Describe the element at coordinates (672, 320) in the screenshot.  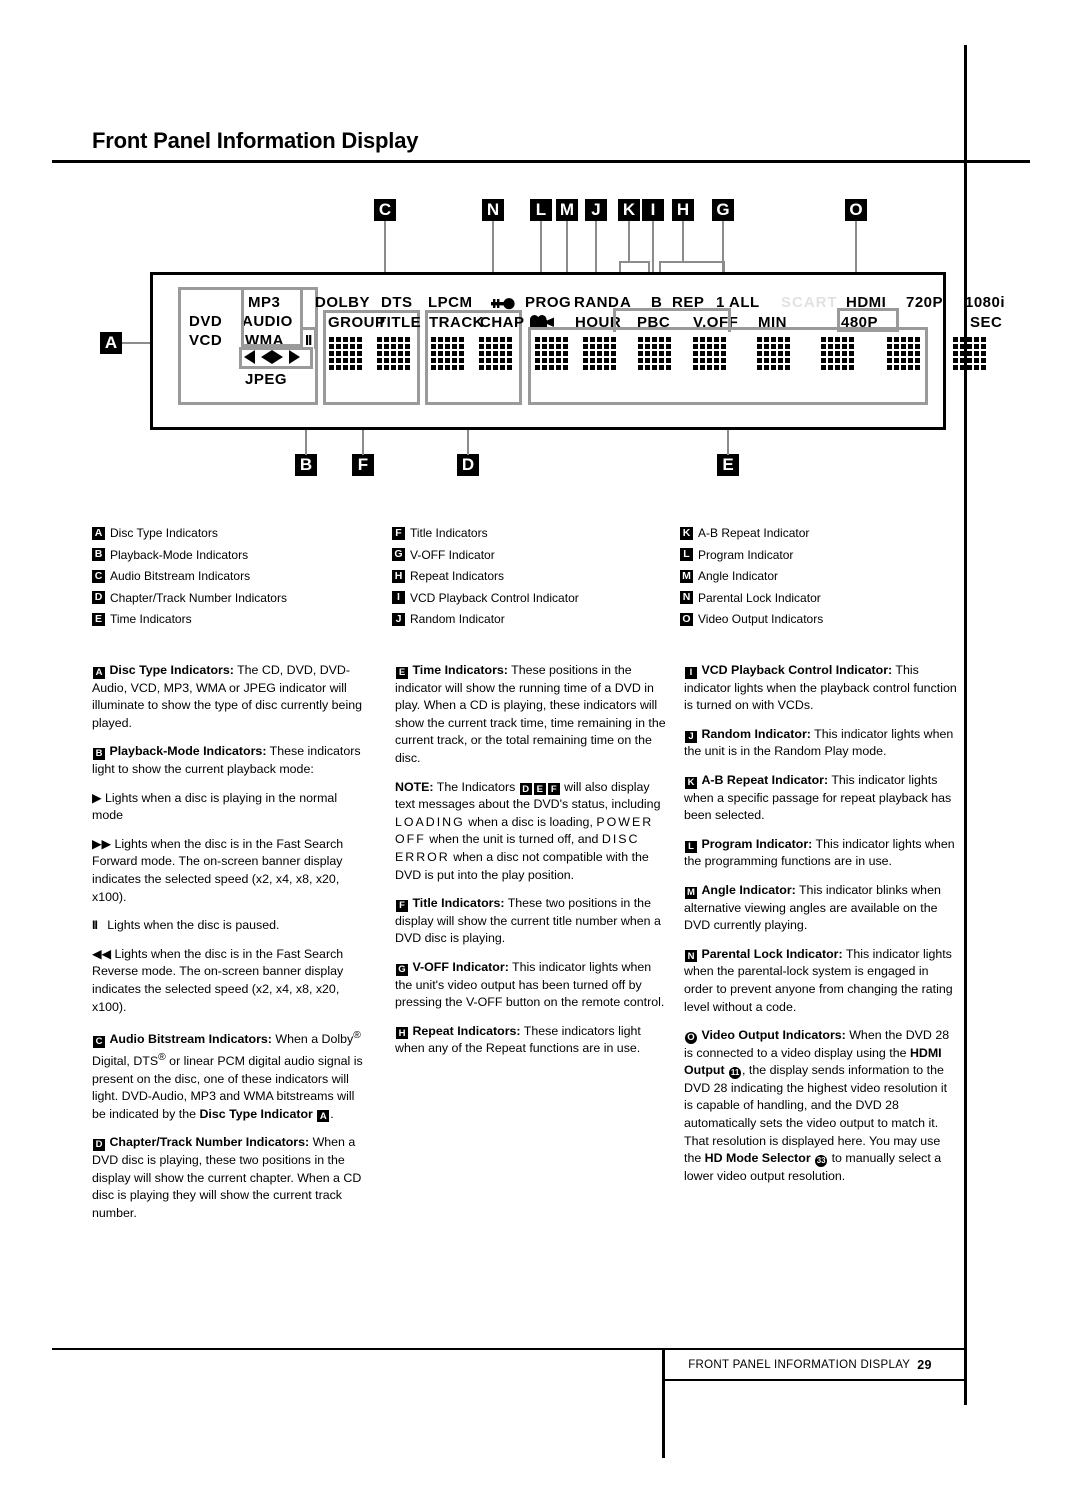
I see `rep-bracket-box` at that location.